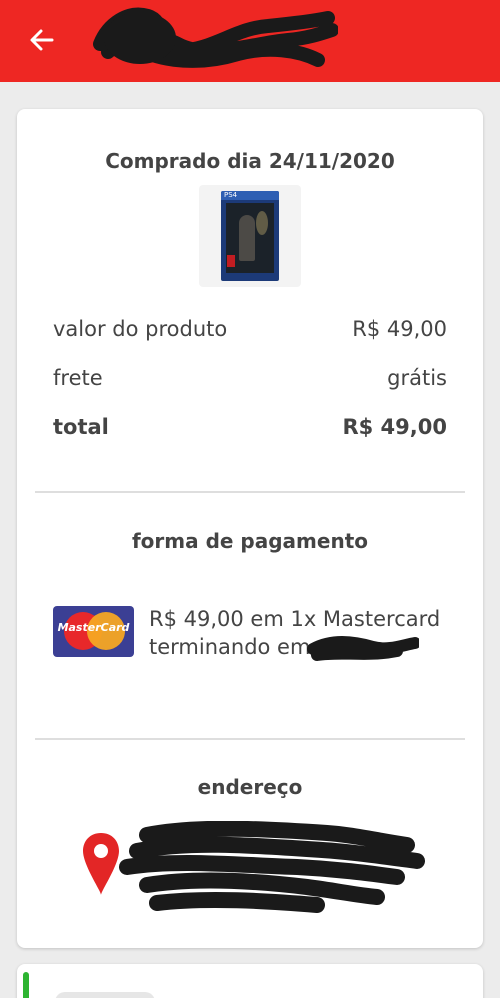 This screenshot has height=998, width=500. What do you see at coordinates (250, 430) in the screenshot?
I see `total-row: total R$ 49,00` at bounding box center [250, 430].